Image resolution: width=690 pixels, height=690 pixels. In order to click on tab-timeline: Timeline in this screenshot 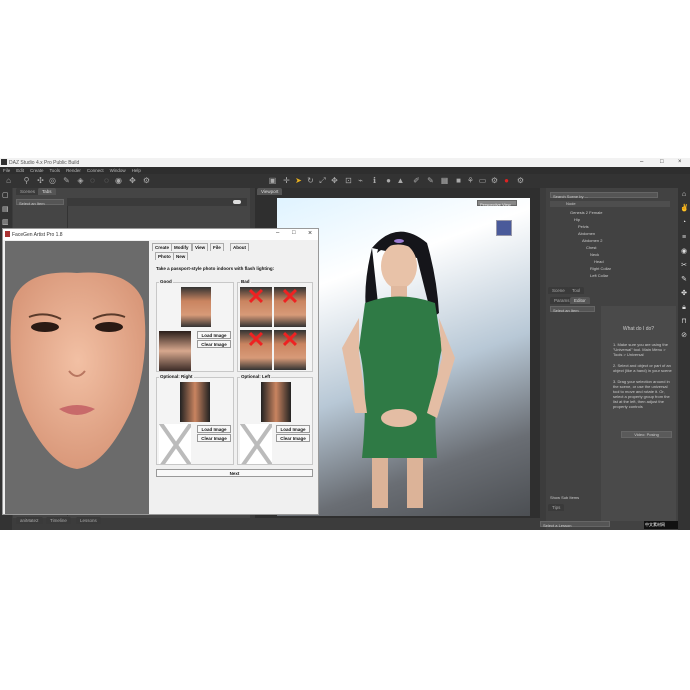, I will do `click(58, 520)`.